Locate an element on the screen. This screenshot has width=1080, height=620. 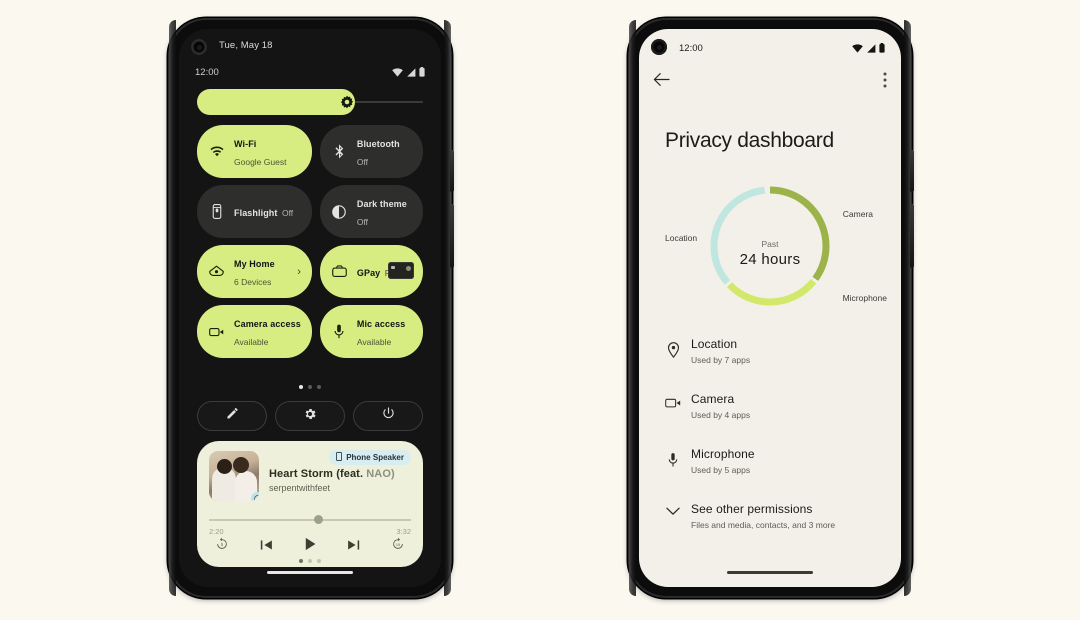
tile-label: Camera access is located at coordinates (267, 323).